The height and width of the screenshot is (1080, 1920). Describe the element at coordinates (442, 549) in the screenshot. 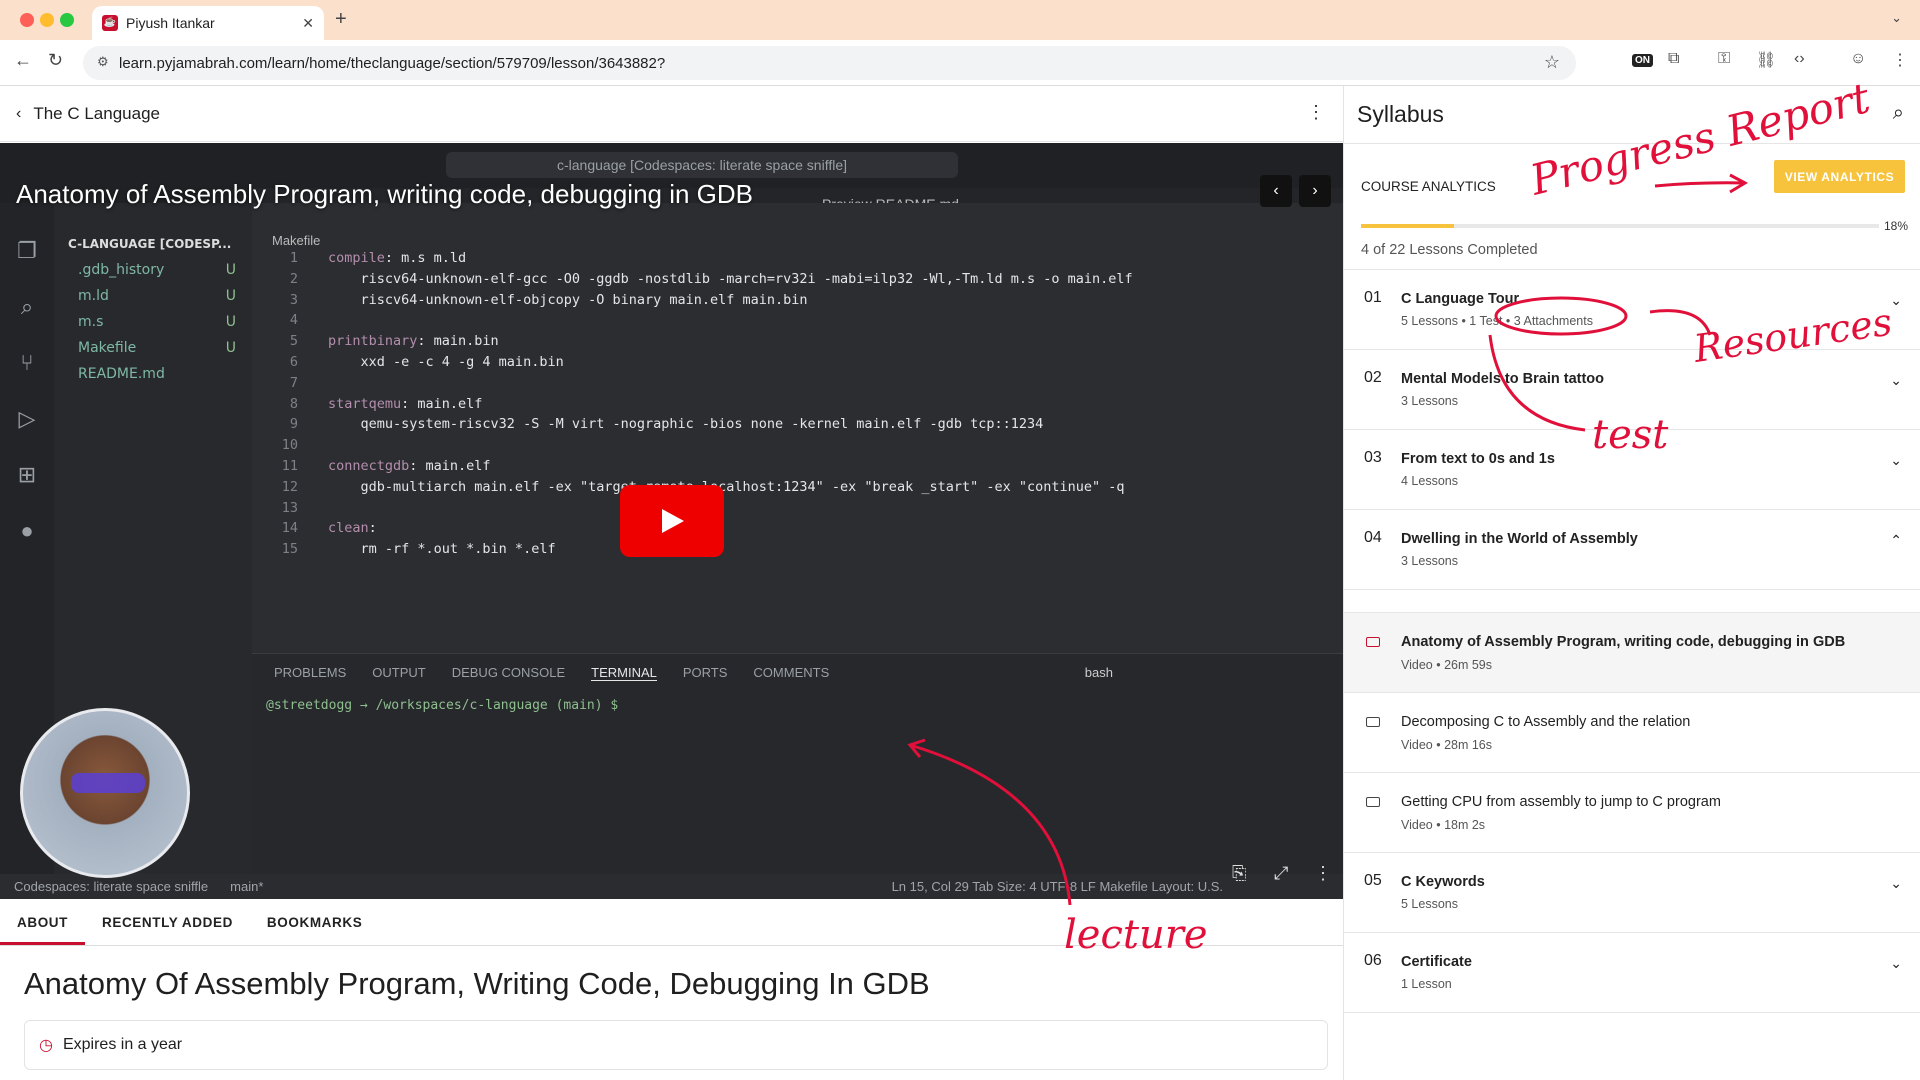

I see `code-text: rm -rf *.out *.bin *.elf` at that location.